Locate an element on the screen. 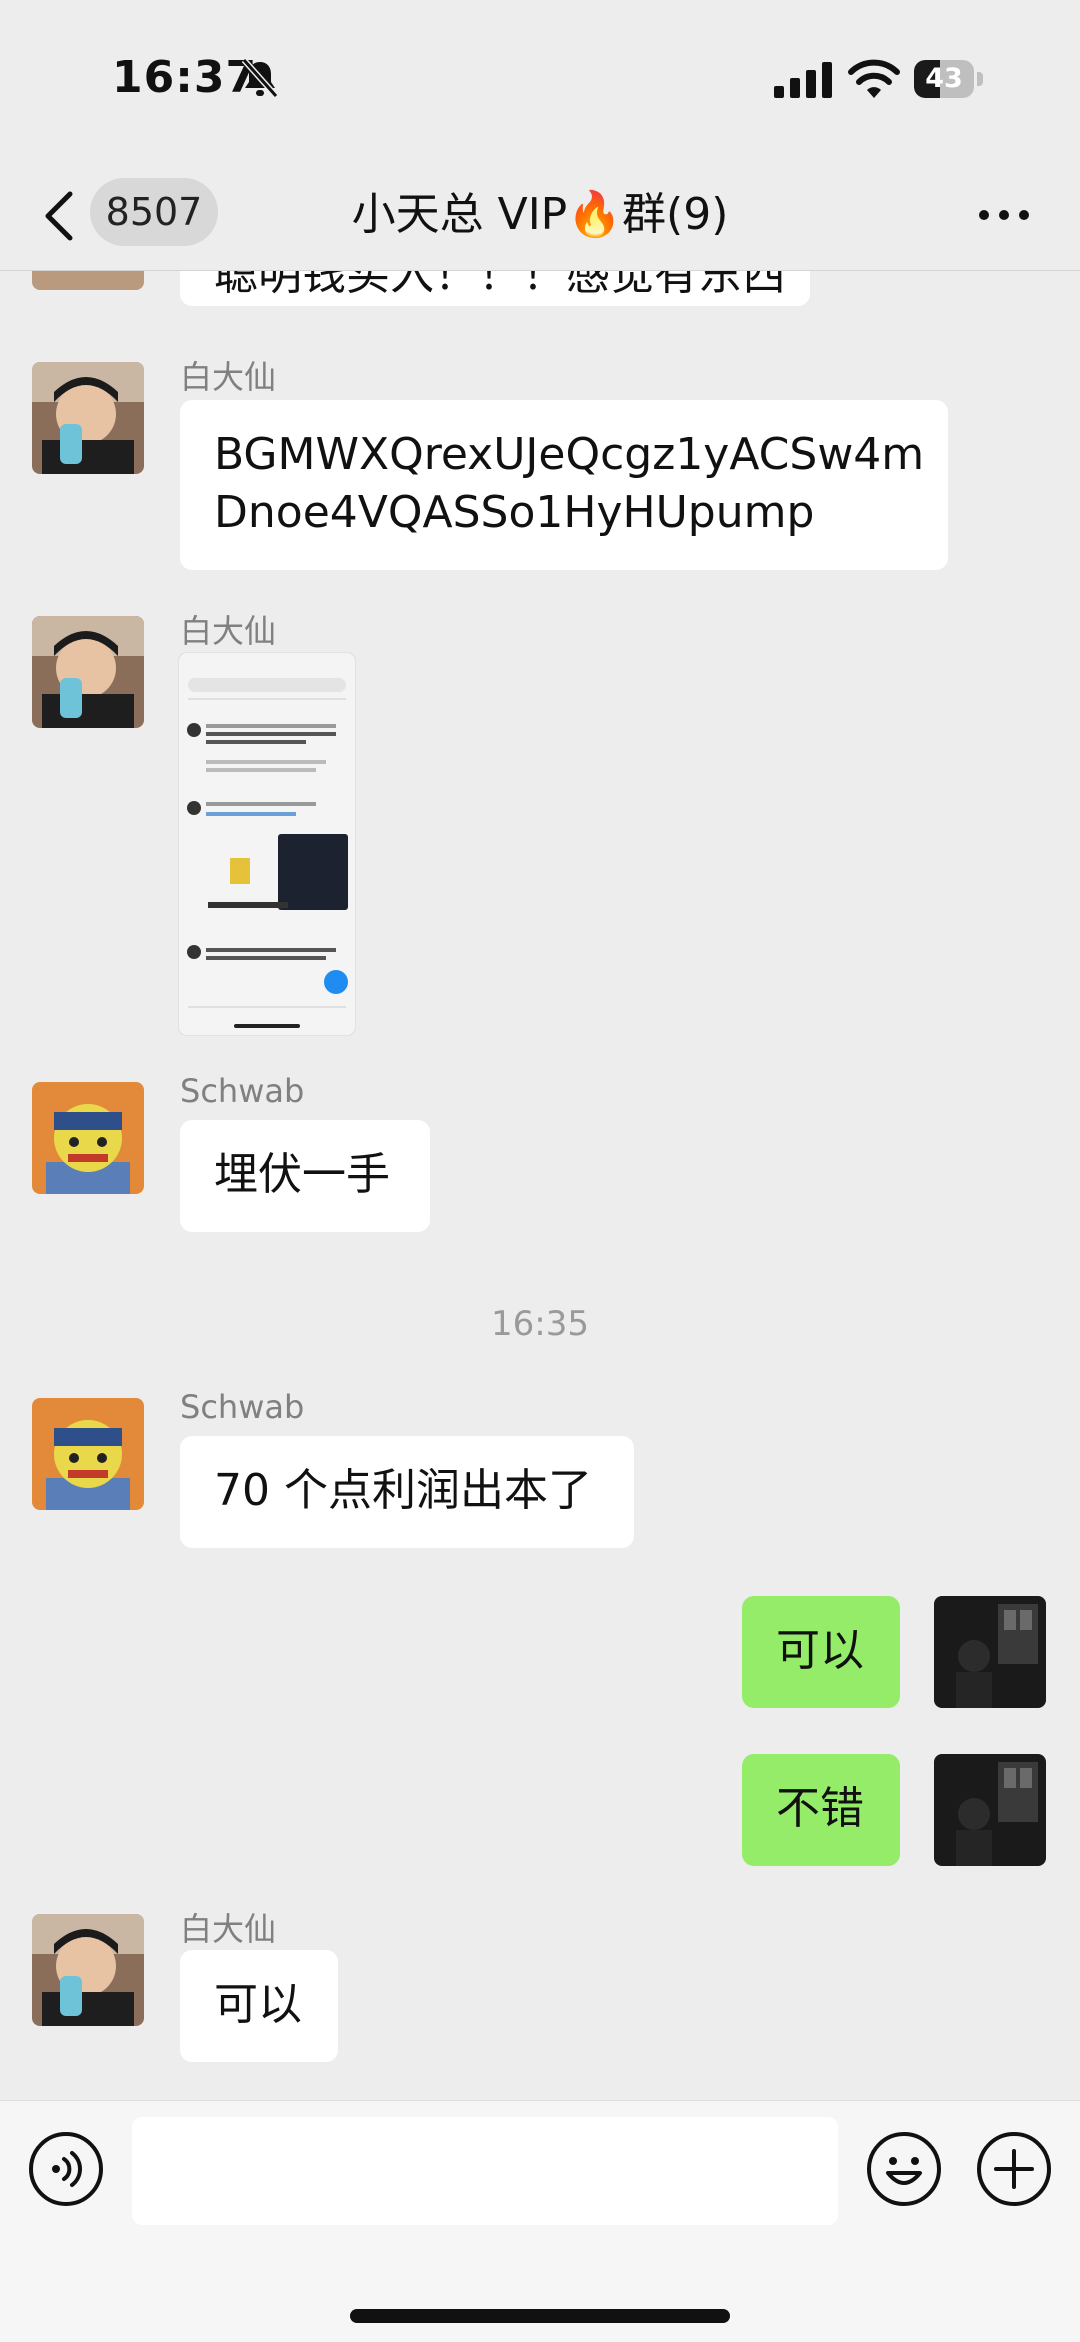 This screenshot has height=2342, width=1080. message-text-line: Dnoe4VQASSo1HyHUpump is located at coordinates (514, 512).